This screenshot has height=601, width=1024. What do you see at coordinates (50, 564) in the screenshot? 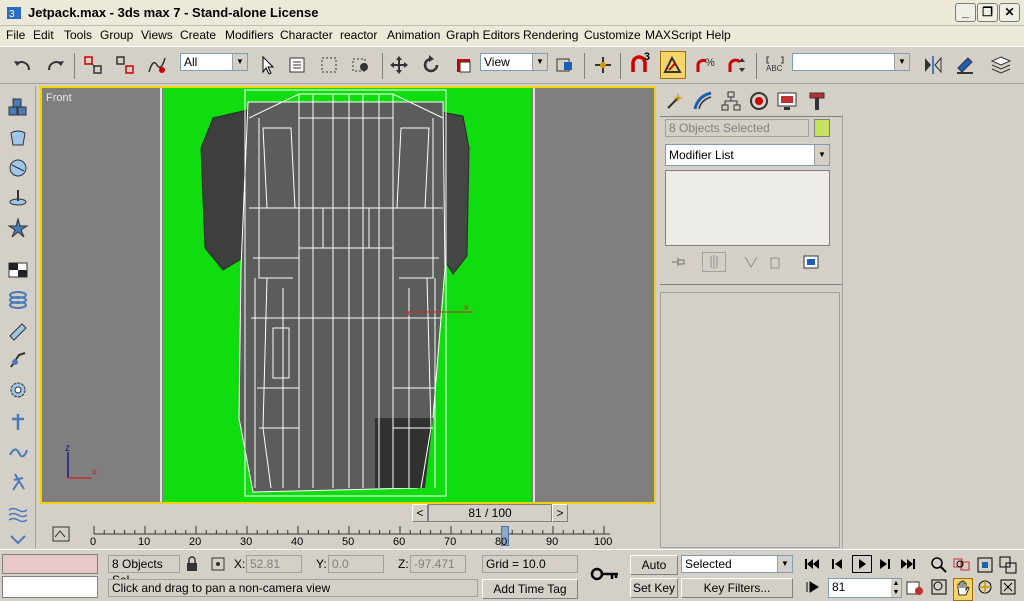
I see `maxscript-listener-mini` at bounding box center [50, 564].